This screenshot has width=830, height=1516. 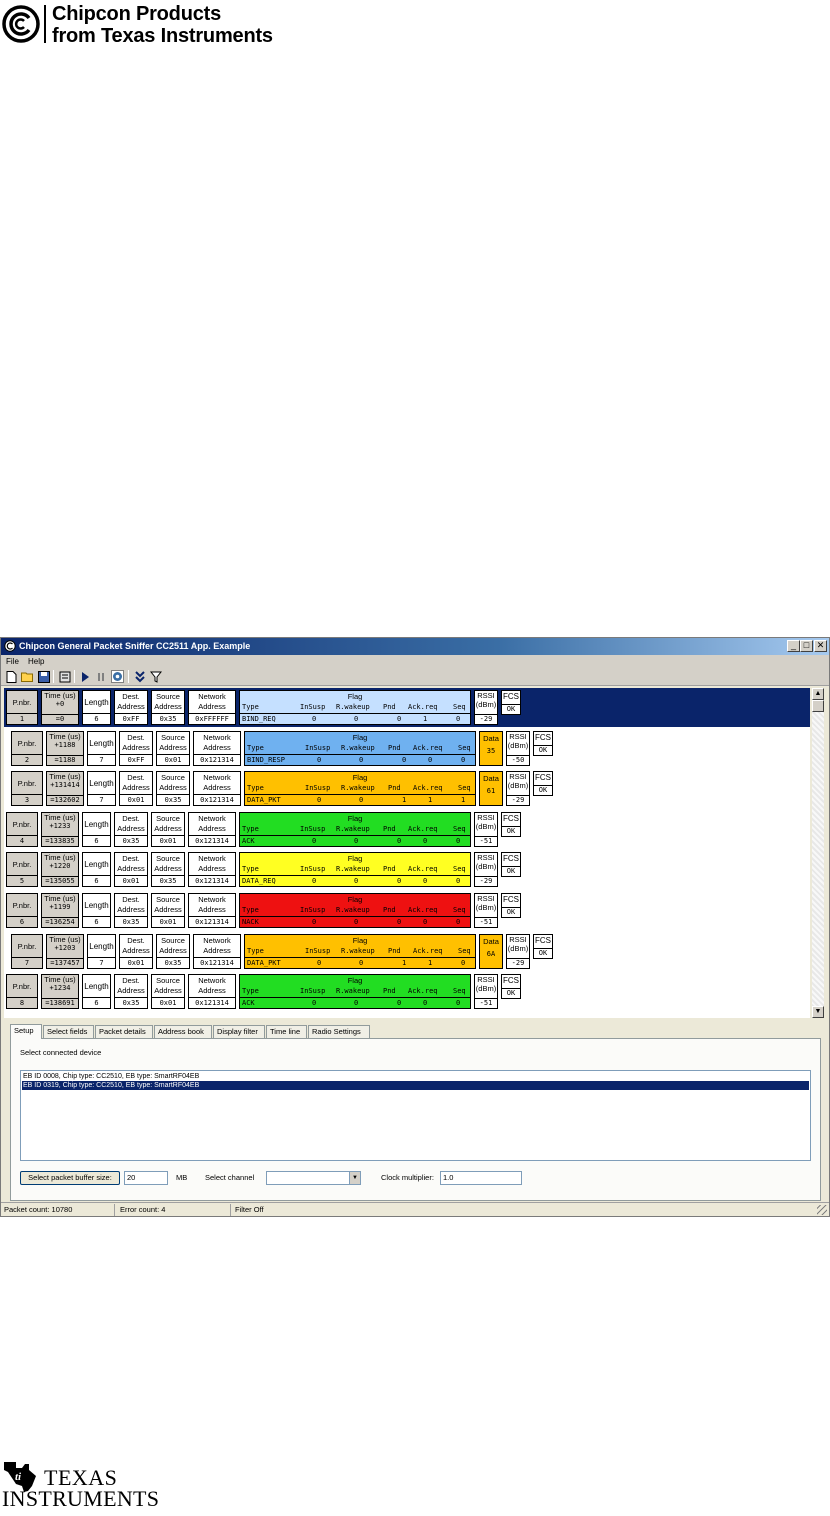 What do you see at coordinates (136, 748) in the screenshot?
I see `dest-address-cell: Dest. Address 0xFF` at bounding box center [136, 748].